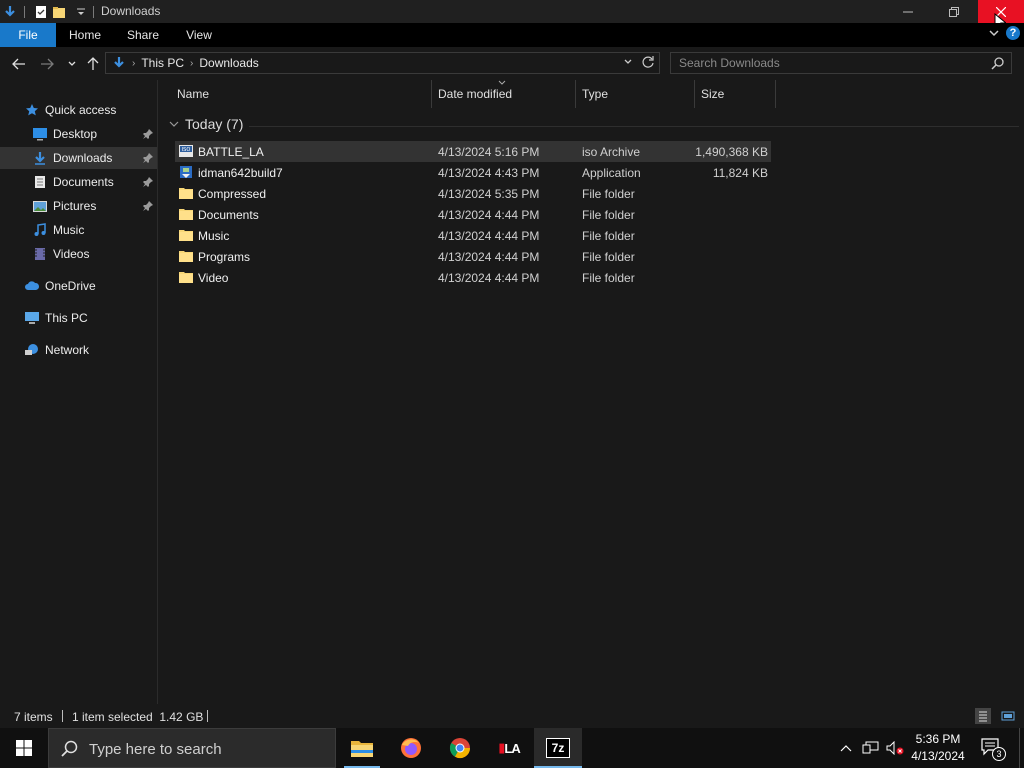  I want to click on file-date: 4/13/2024 4:44 PM, so click(489, 236).